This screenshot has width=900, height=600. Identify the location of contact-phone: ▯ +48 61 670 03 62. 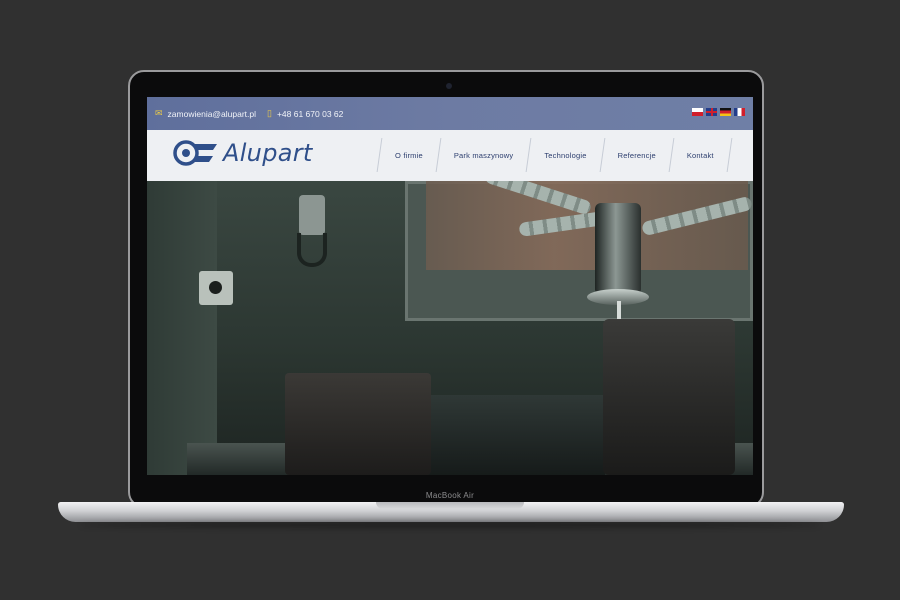
(305, 113).